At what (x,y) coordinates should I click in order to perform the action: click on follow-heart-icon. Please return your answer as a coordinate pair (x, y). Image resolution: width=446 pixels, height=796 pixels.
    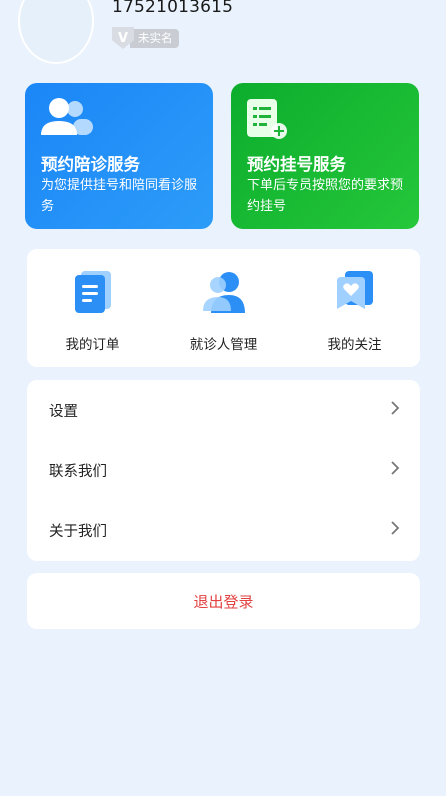
    Looking at the image, I should click on (355, 294).